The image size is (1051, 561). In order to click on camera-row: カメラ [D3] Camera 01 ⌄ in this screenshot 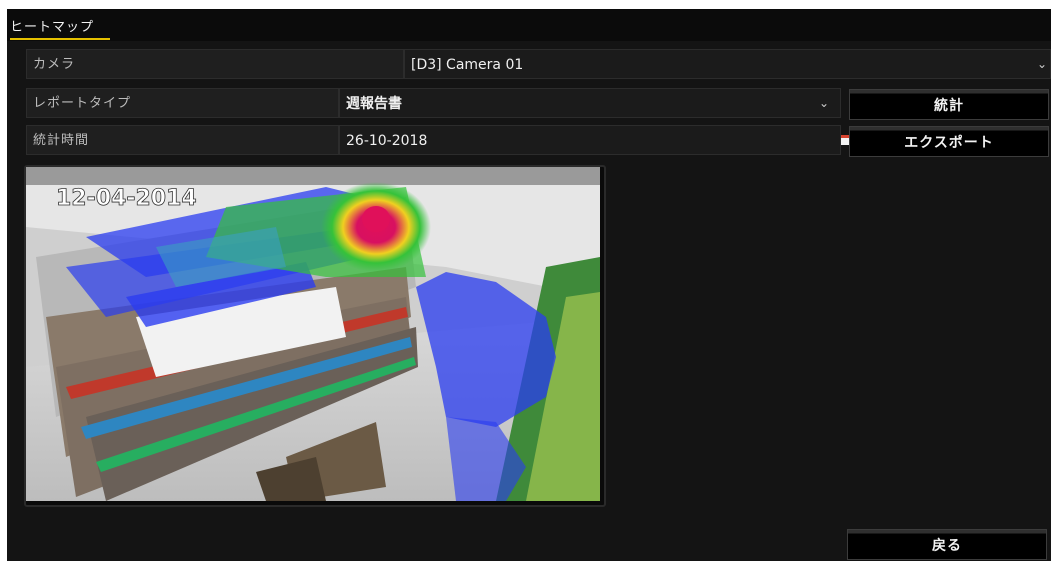, I will do `click(538, 64)`.